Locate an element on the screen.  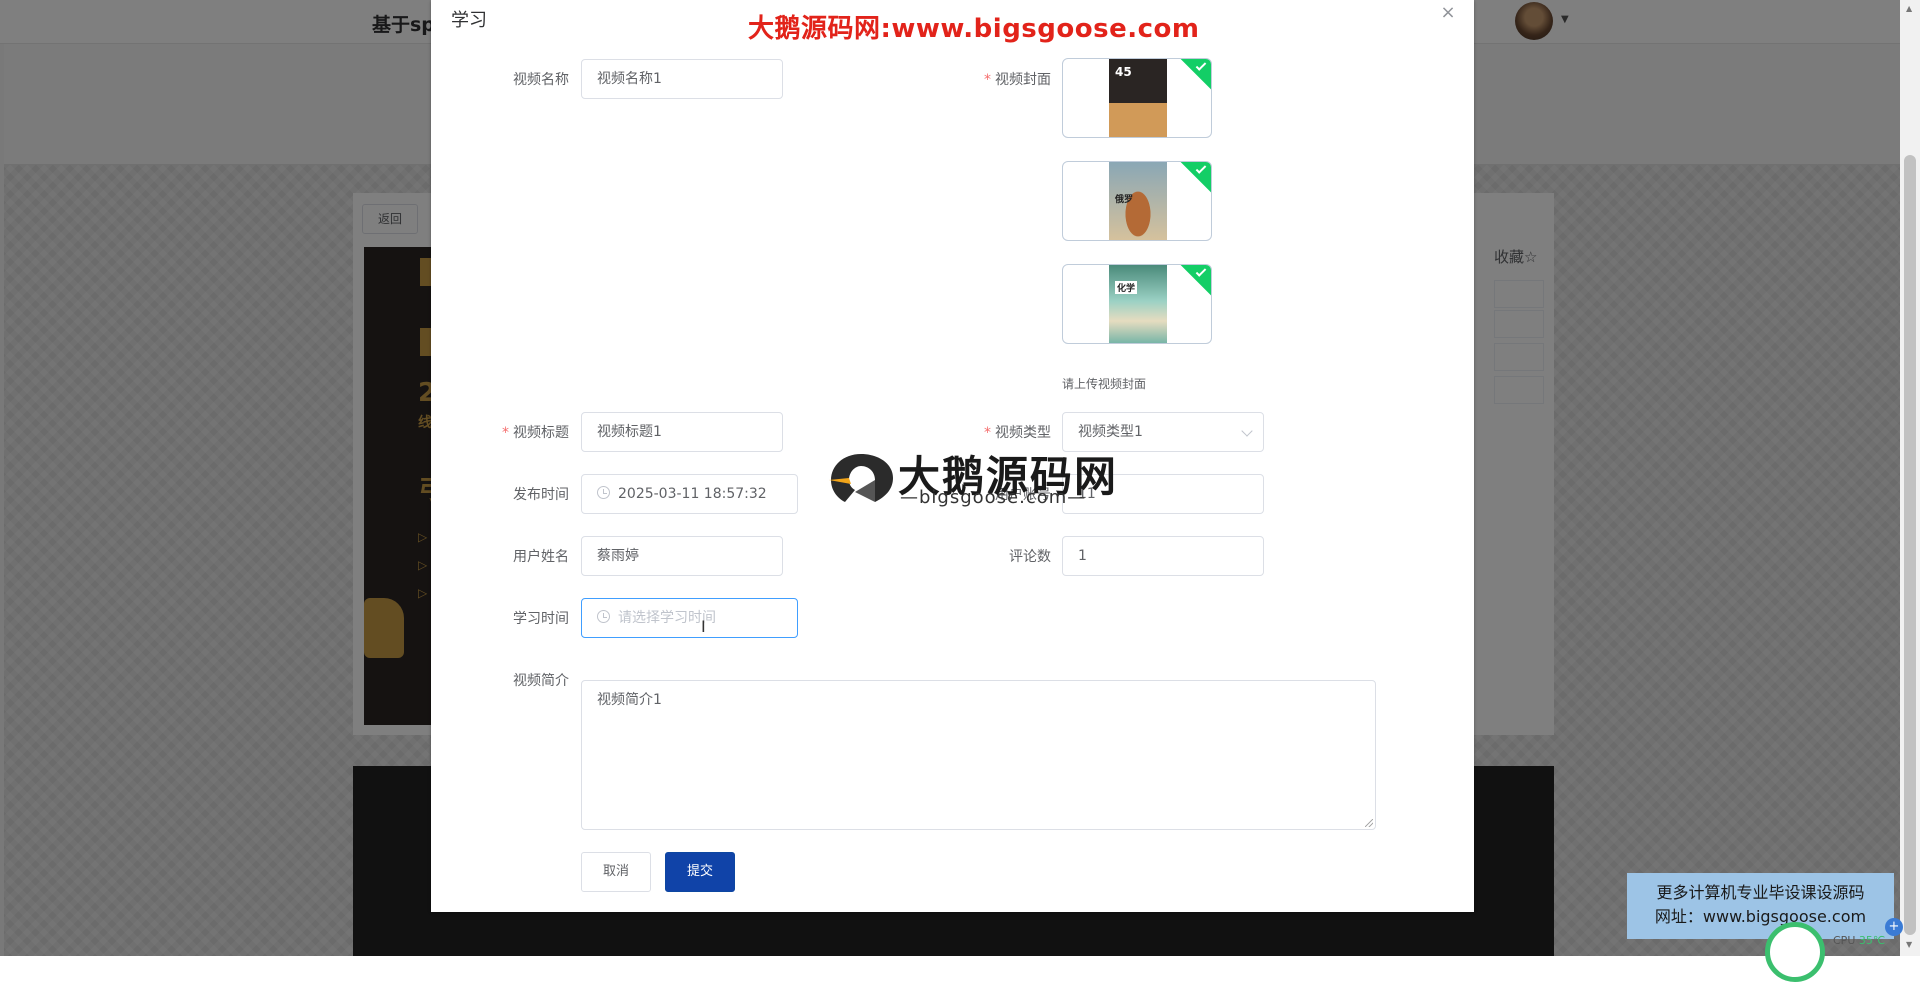
close-icon: × is located at coordinates (1448, 13).